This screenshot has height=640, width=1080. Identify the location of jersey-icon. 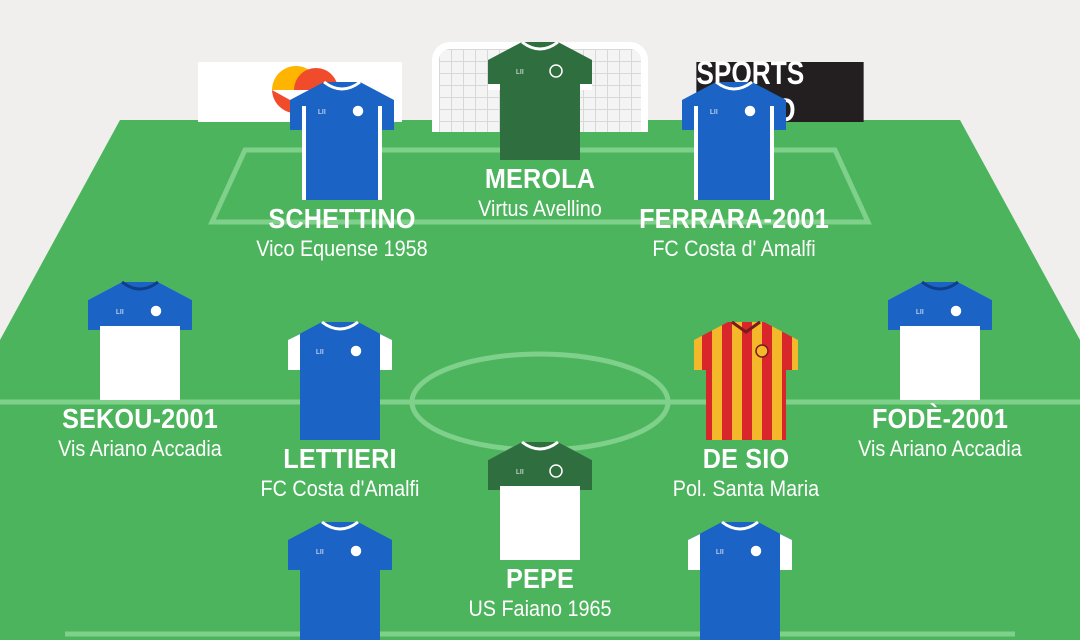
(746, 380).